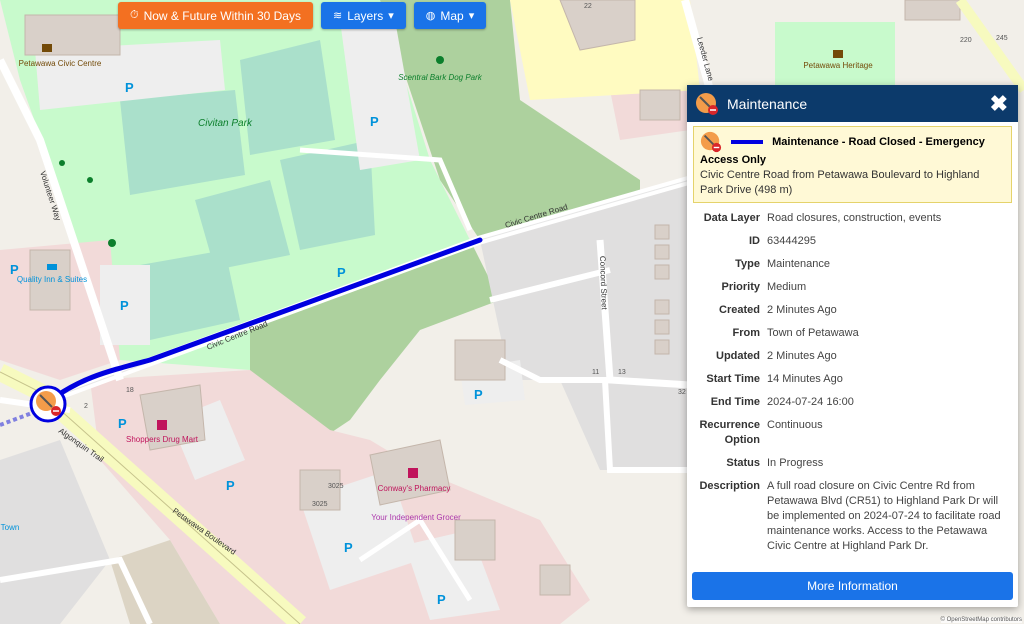 This screenshot has height=624, width=1024. Describe the element at coordinates (52, 267) in the screenshot. I see `hotel-icon` at that location.